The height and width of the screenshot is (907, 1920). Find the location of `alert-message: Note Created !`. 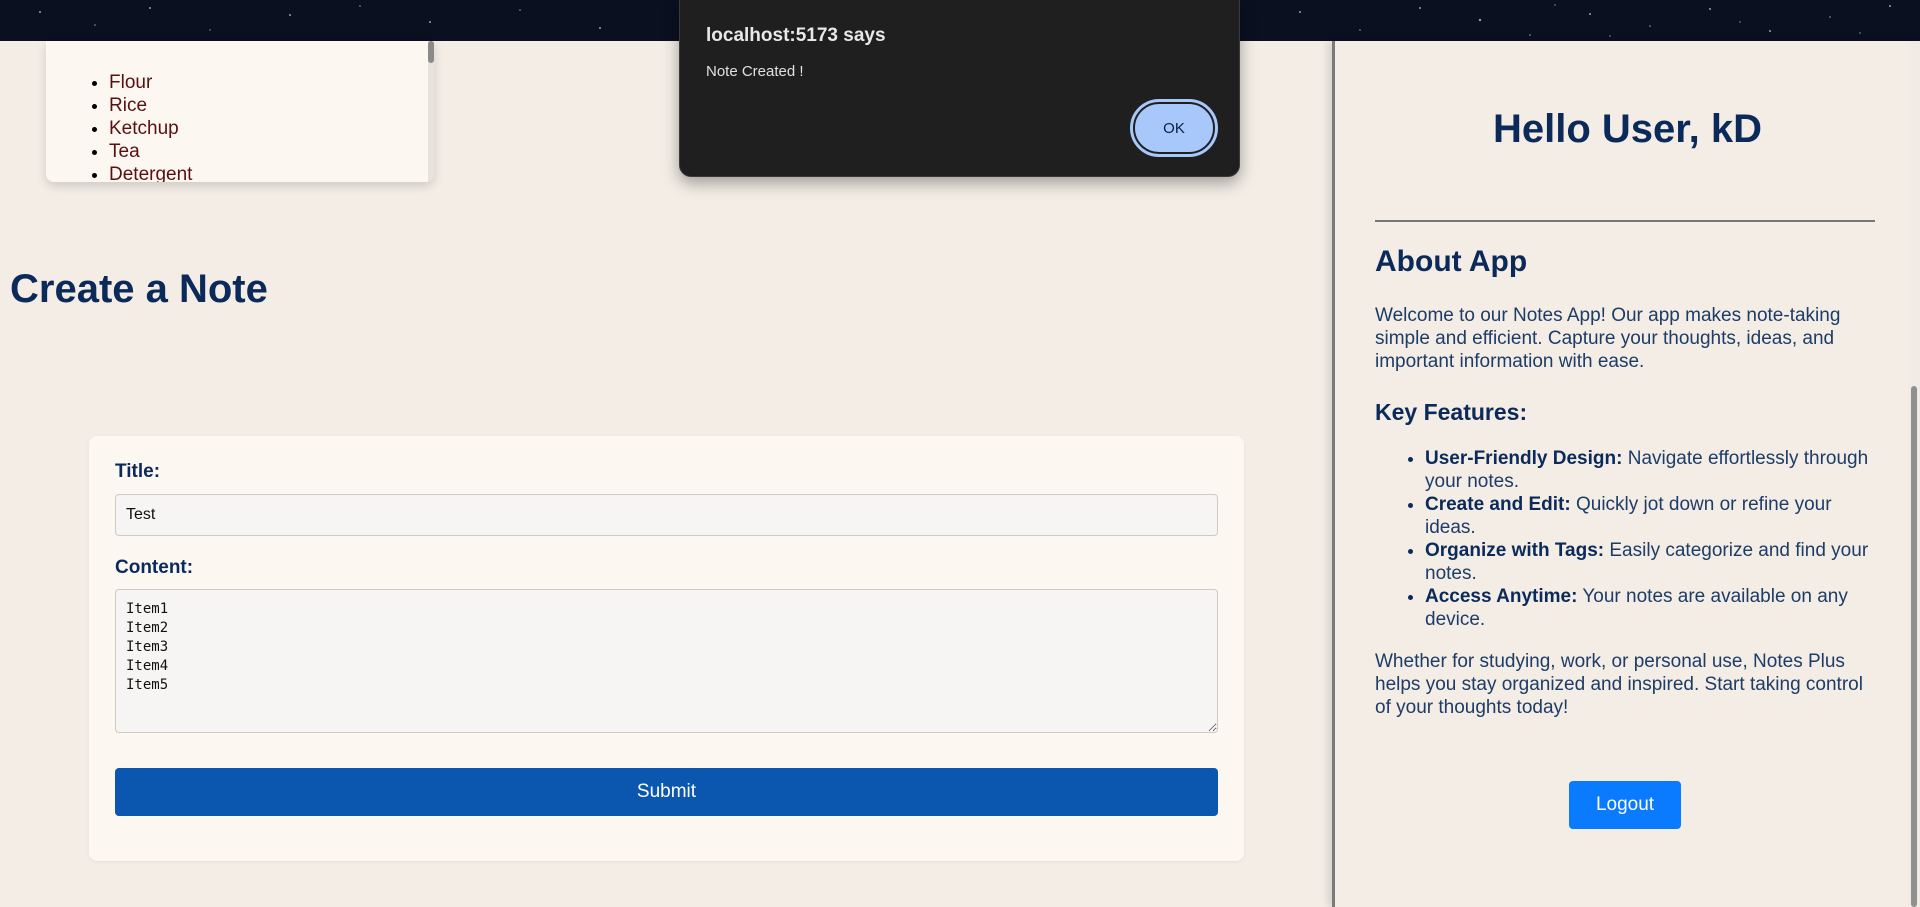

alert-message: Note Created ! is located at coordinates (755, 71).